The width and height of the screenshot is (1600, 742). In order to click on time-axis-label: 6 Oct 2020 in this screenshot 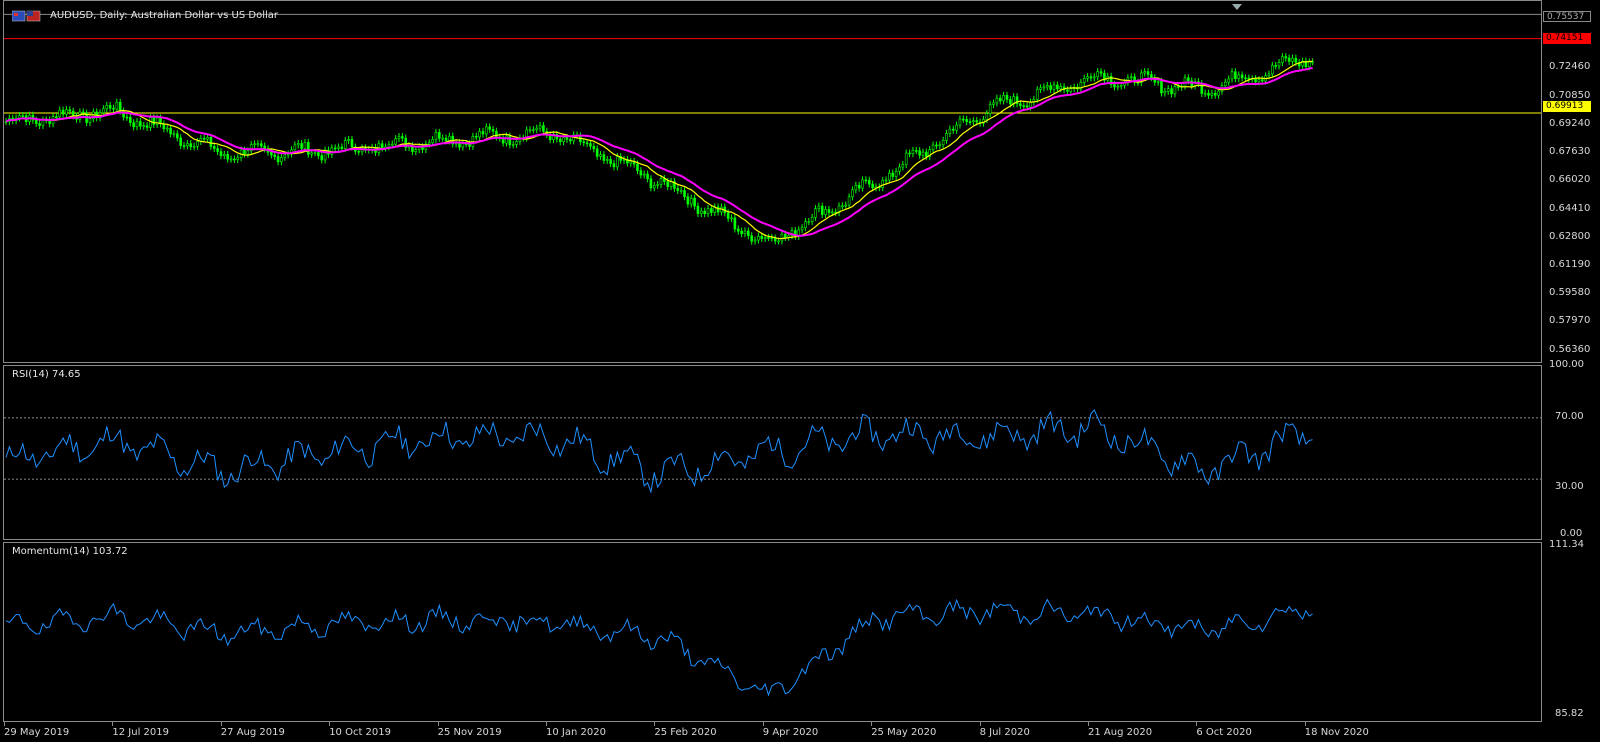, I will do `click(1224, 732)`.